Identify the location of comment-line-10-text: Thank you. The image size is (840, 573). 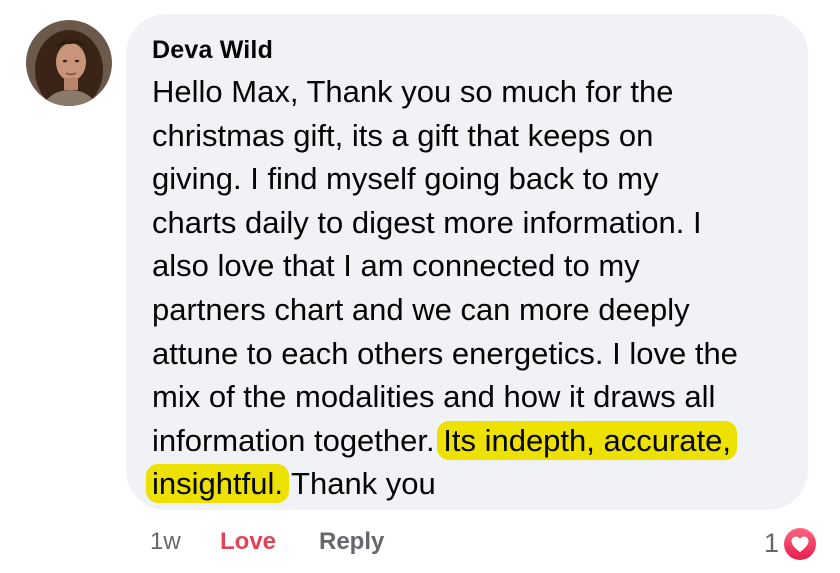
(359, 484).